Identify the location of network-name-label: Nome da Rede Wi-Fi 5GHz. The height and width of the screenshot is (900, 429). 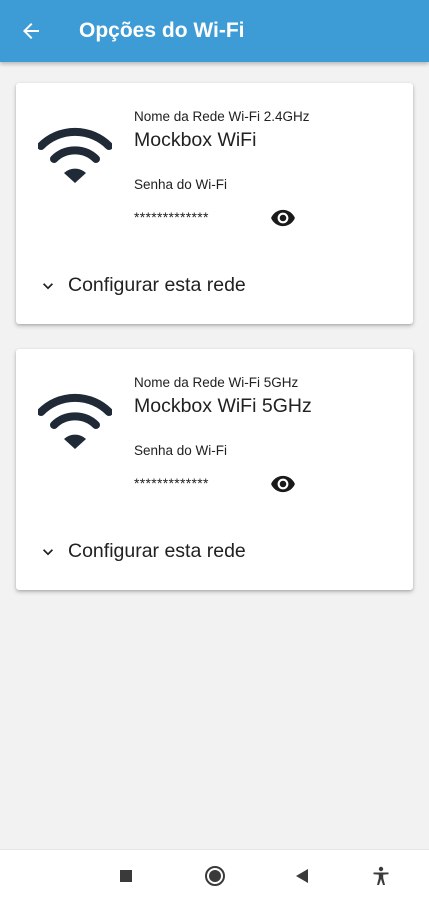
(216, 382).